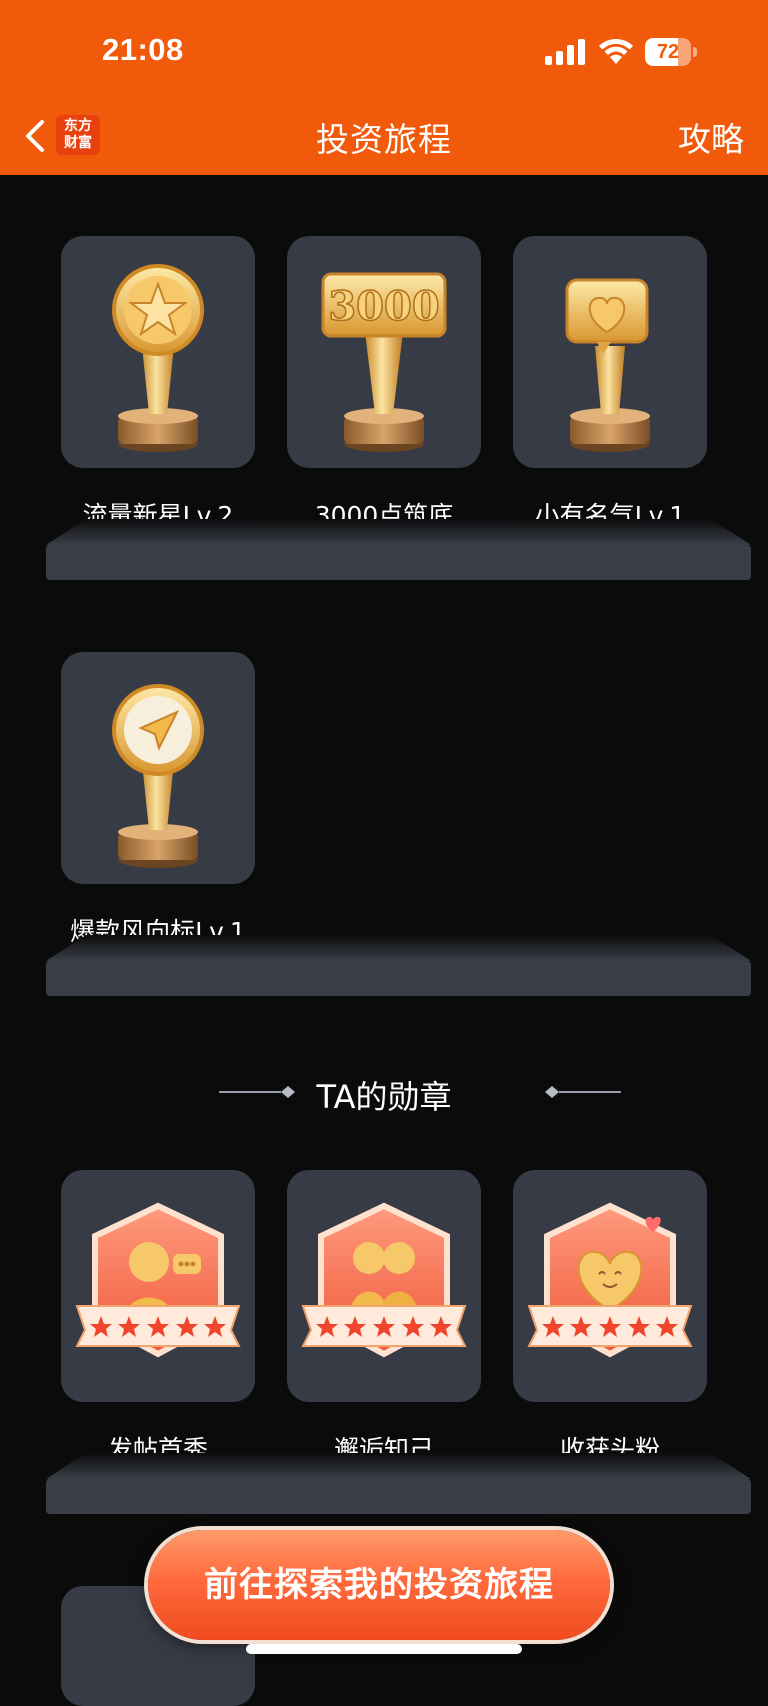 The width and height of the screenshot is (768, 1706). Describe the element at coordinates (143, 49) in the screenshot. I see `status-time: 21:08` at that location.